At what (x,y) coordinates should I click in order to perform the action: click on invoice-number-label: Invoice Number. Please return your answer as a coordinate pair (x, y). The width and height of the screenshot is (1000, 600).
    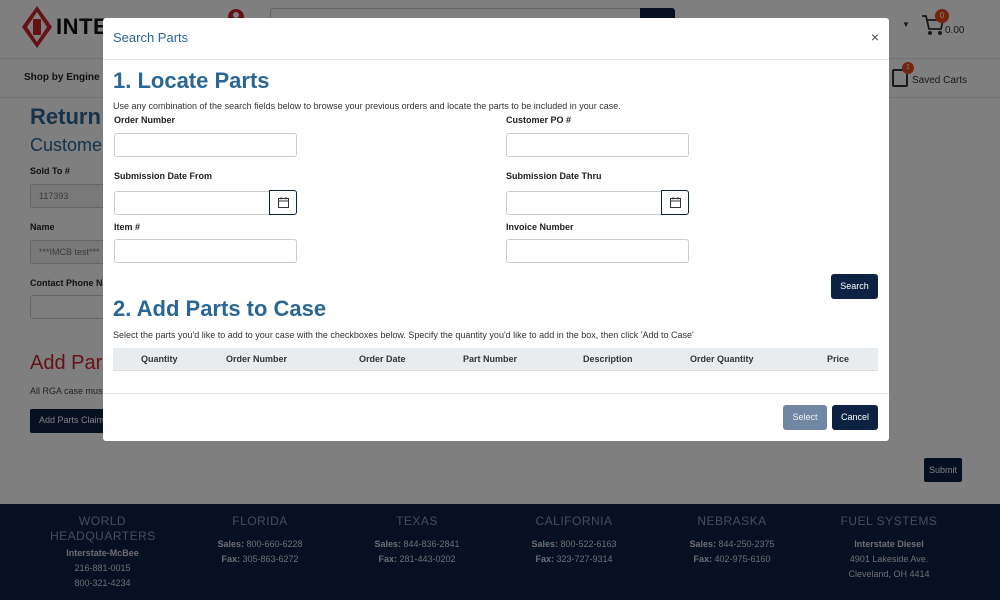
    Looking at the image, I should click on (540, 227).